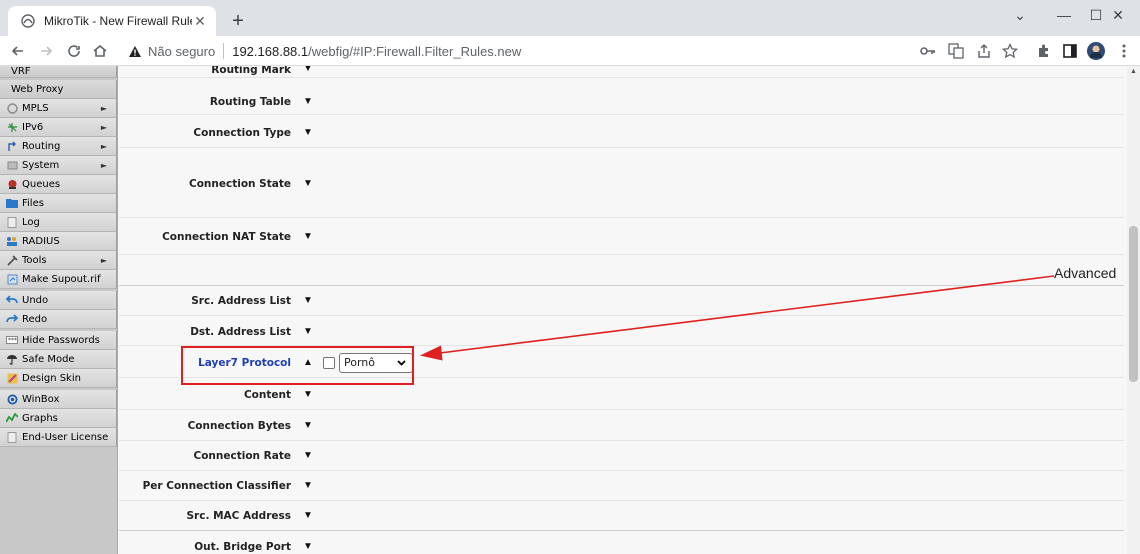 Image resolution: width=1140 pixels, height=554 pixels. Describe the element at coordinates (41, 165) in the screenshot. I see `sidebar-item-label: System` at that location.